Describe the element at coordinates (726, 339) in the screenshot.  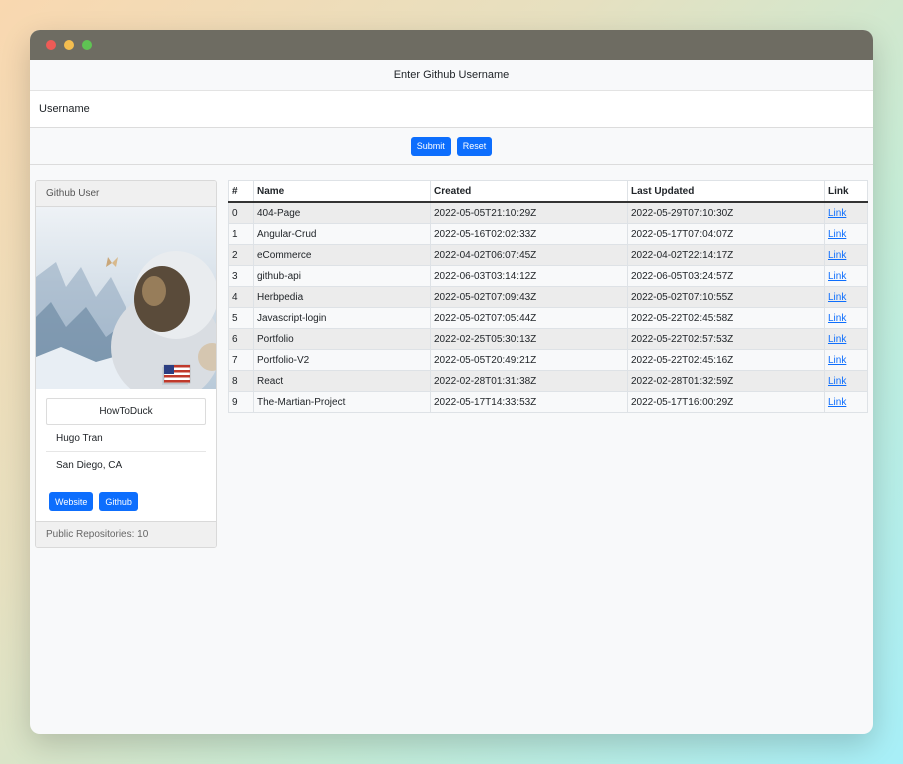
I see `cell-updated: 2022-05-22T02:57:53Z` at that location.